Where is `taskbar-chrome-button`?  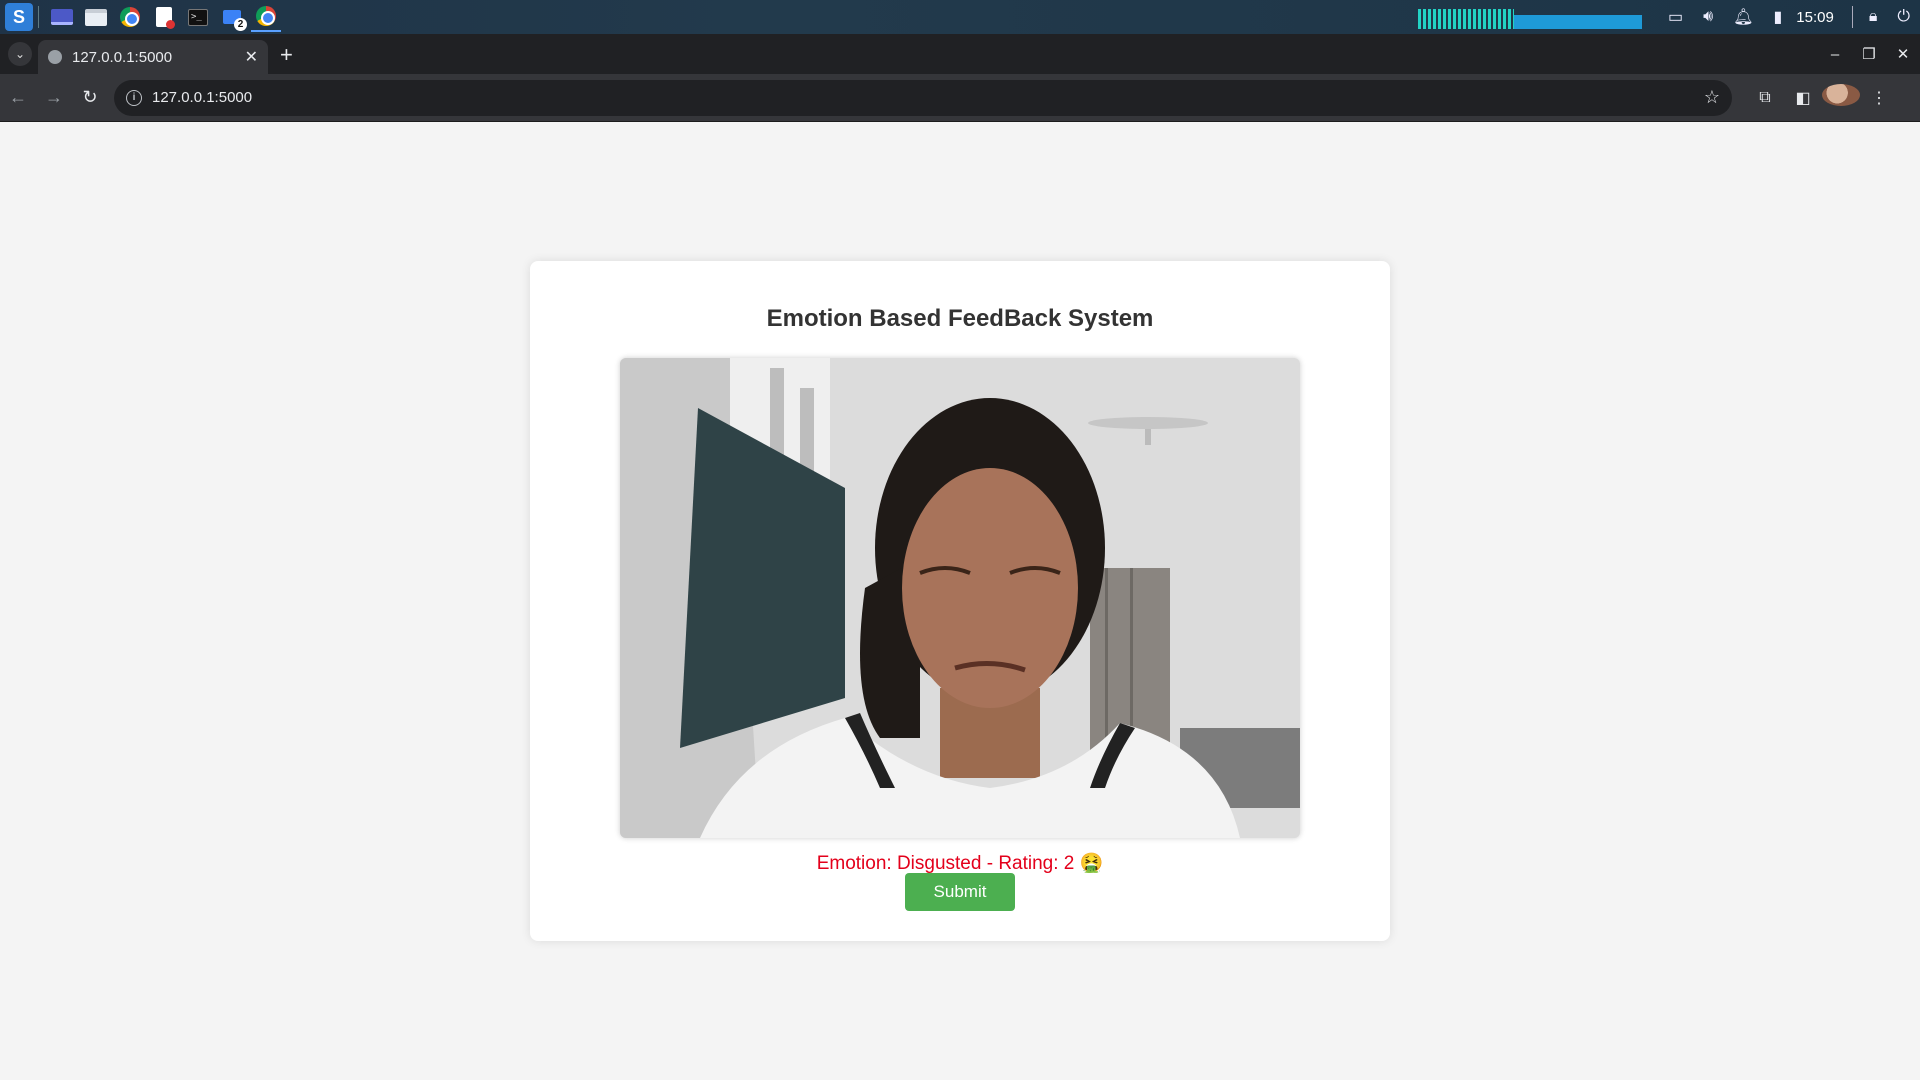
taskbar-chrome-button is located at coordinates (130, 17).